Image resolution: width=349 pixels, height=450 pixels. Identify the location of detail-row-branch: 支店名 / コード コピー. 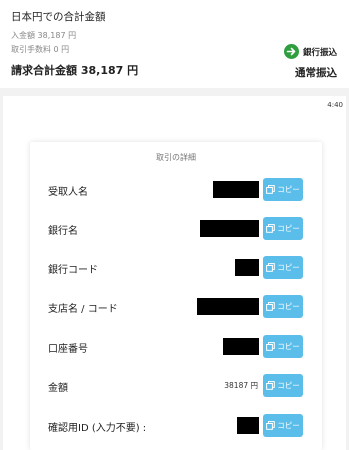
(176, 307).